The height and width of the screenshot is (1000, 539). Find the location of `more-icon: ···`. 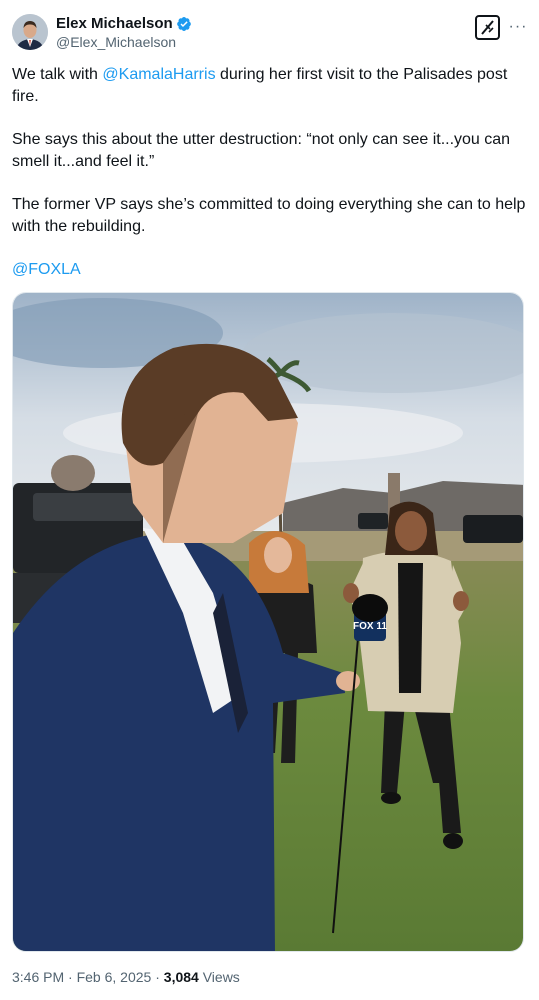

more-icon: ··· is located at coordinates (518, 26).